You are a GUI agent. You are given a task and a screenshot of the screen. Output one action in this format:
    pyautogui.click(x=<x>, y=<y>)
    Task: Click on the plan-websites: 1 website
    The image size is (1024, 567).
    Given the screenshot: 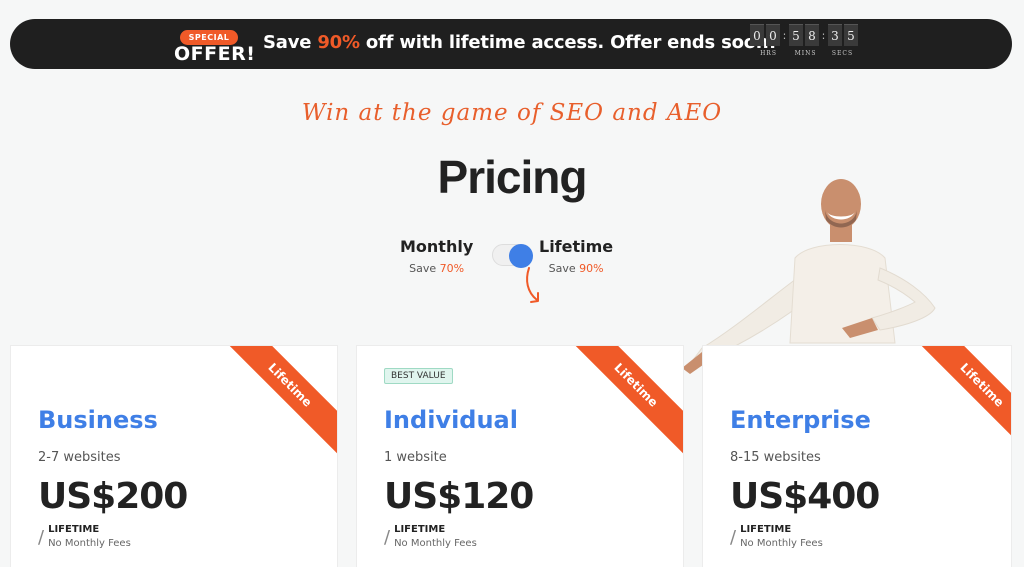 What is the action you would take?
    pyautogui.click(x=415, y=457)
    